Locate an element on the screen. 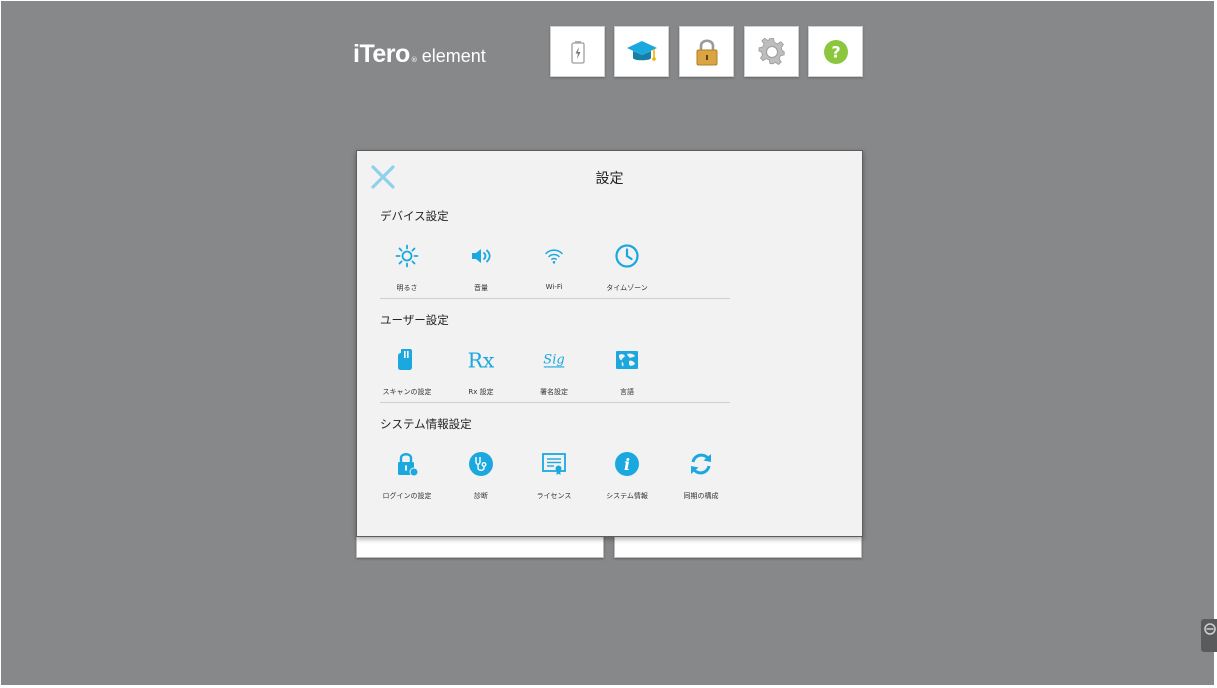  diagnostics-label: 診断 is located at coordinates (481, 496).